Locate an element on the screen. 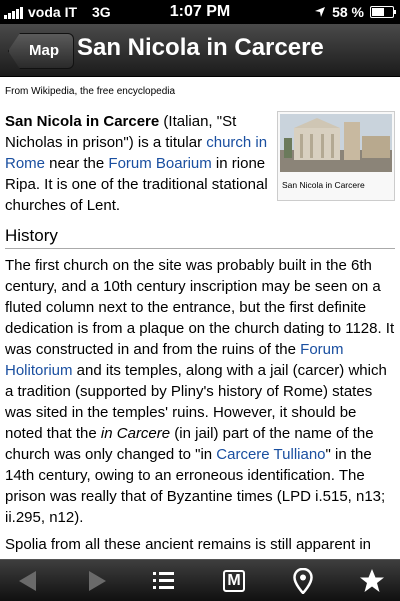 The width and height of the screenshot is (400, 601). map-back-button: Map is located at coordinates (41, 51).